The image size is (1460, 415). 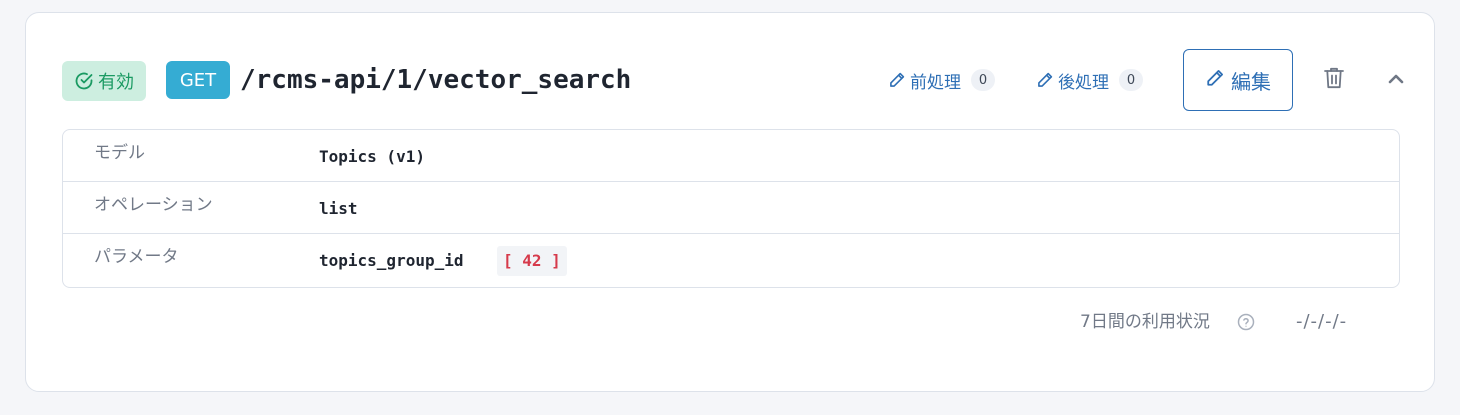 I want to click on chevron-up-icon, so click(x=1396, y=80).